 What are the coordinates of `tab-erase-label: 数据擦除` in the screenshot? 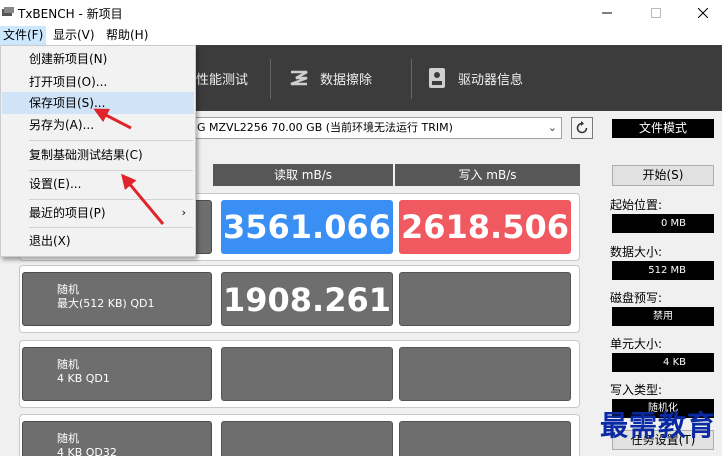 It's located at (346, 80).